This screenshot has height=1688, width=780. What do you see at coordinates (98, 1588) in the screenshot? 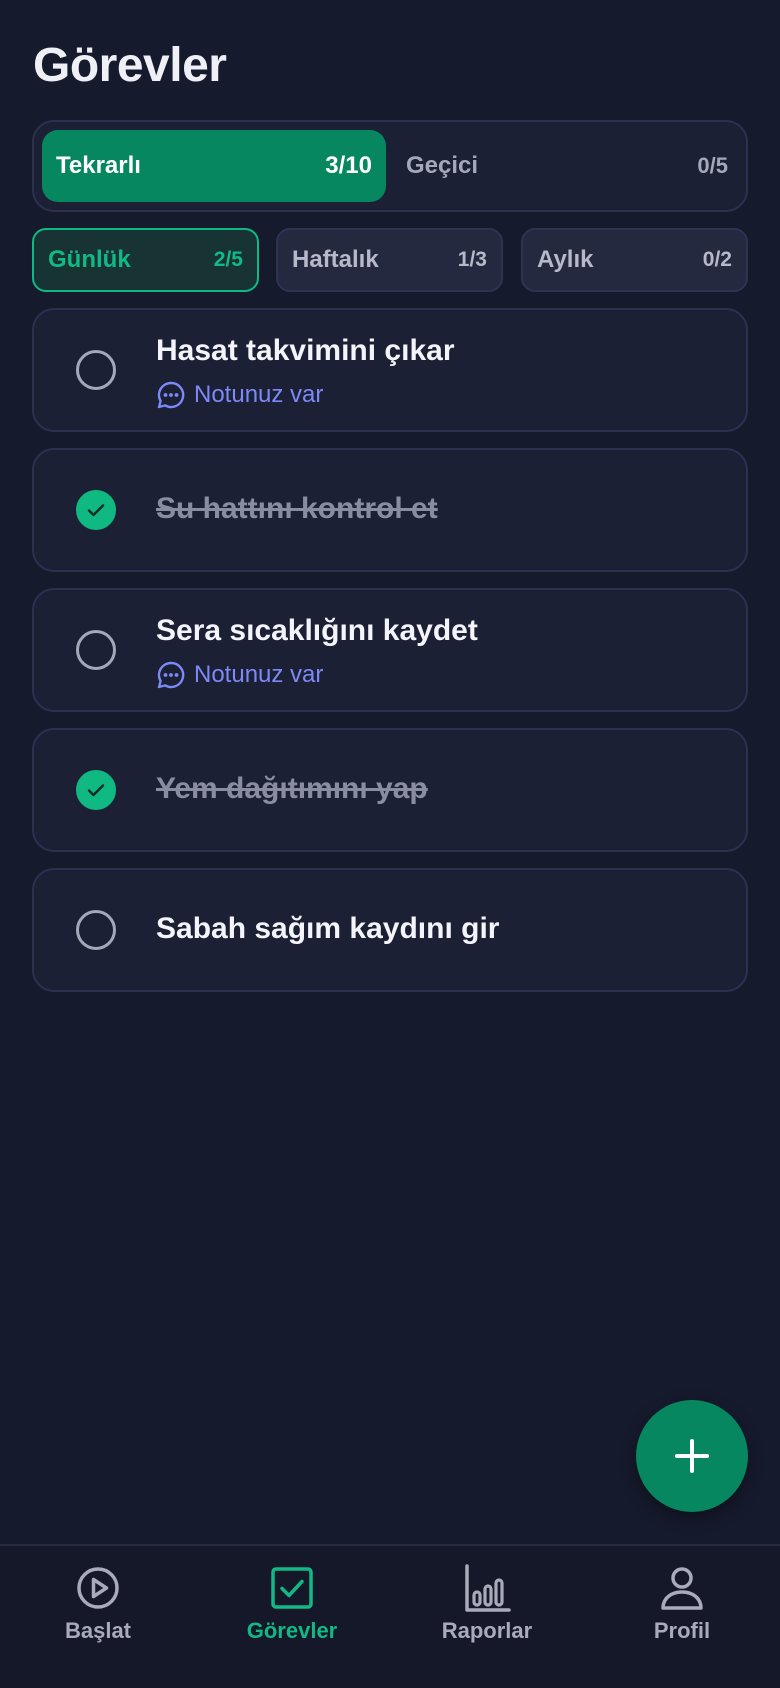
I see `play-icon` at bounding box center [98, 1588].